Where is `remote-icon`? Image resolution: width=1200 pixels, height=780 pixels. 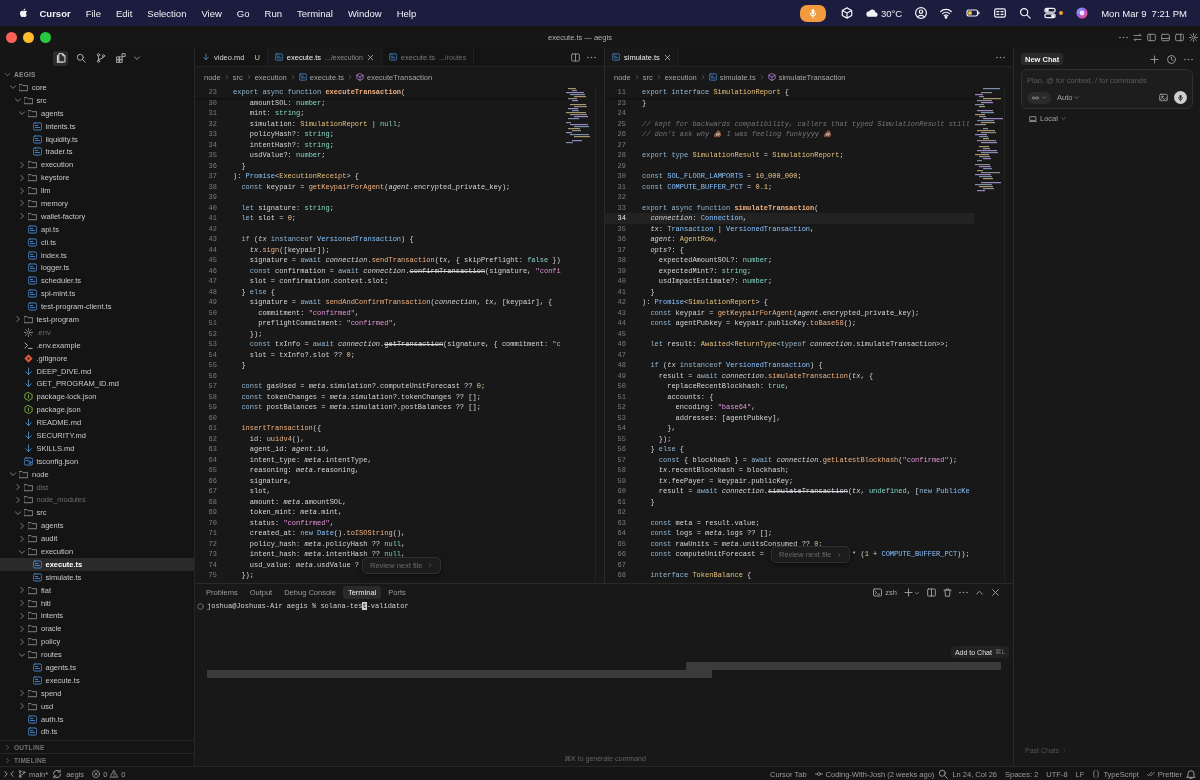
remote-icon is located at coordinates (9, 774).